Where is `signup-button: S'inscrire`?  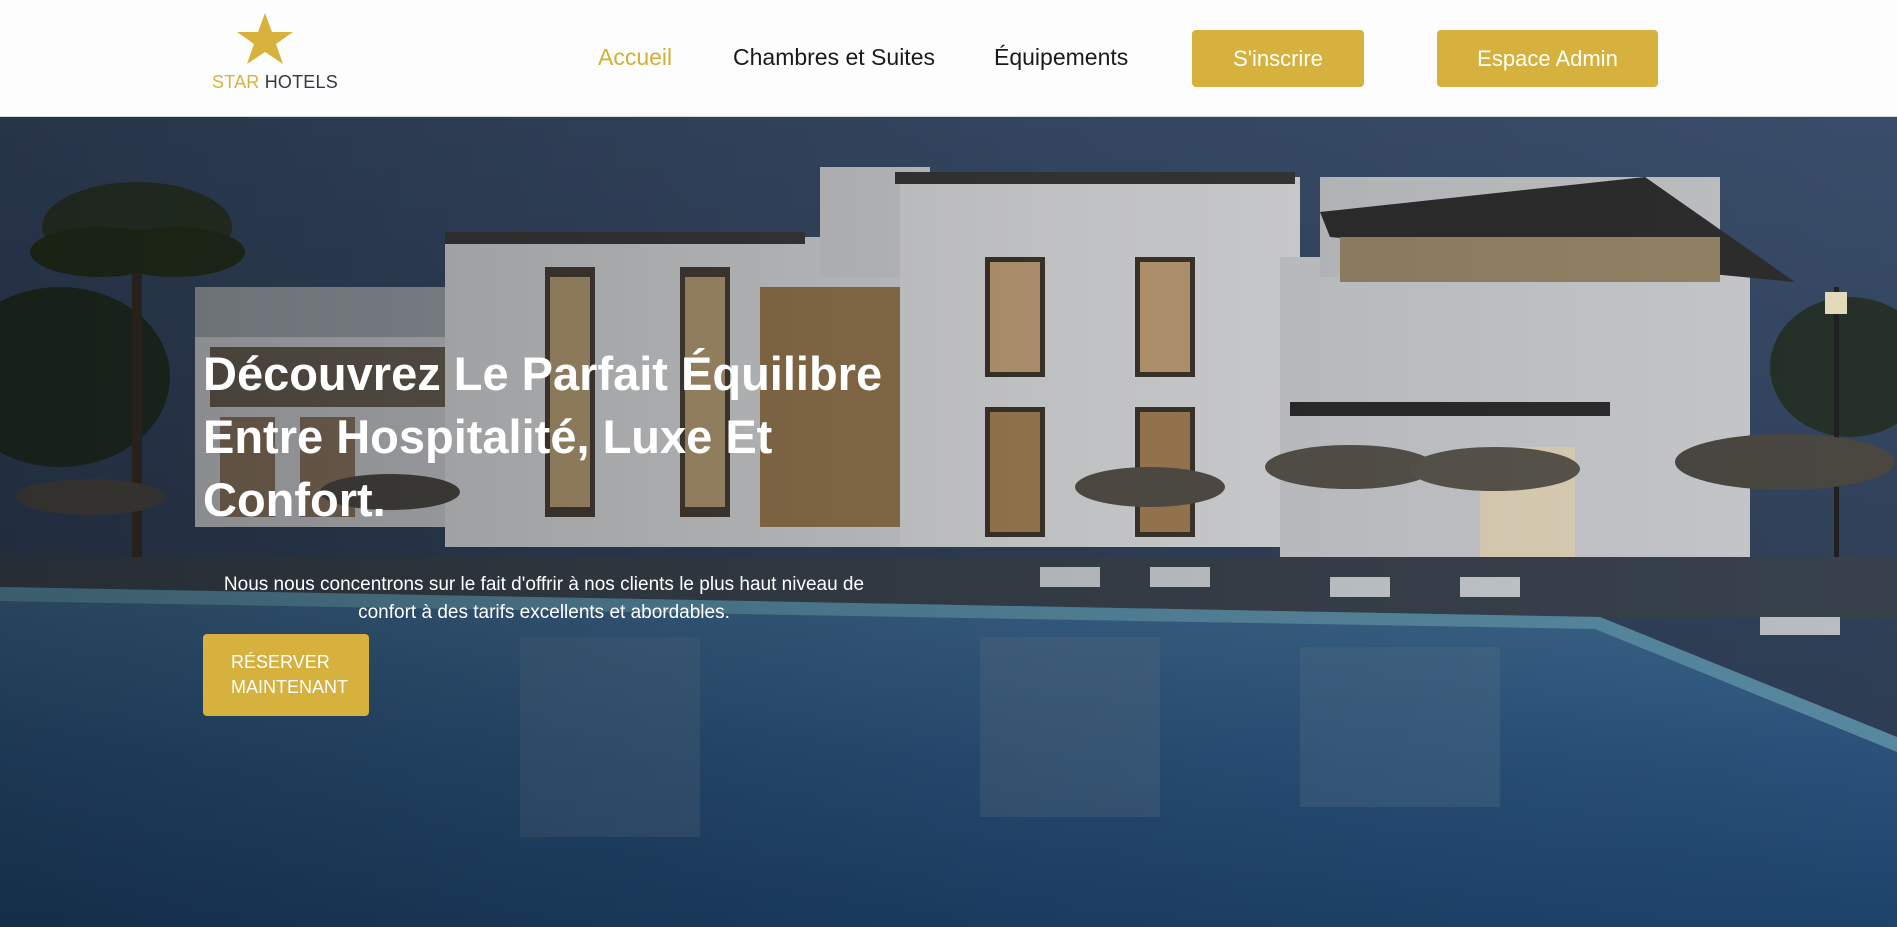 signup-button: S'inscrire is located at coordinates (1278, 58).